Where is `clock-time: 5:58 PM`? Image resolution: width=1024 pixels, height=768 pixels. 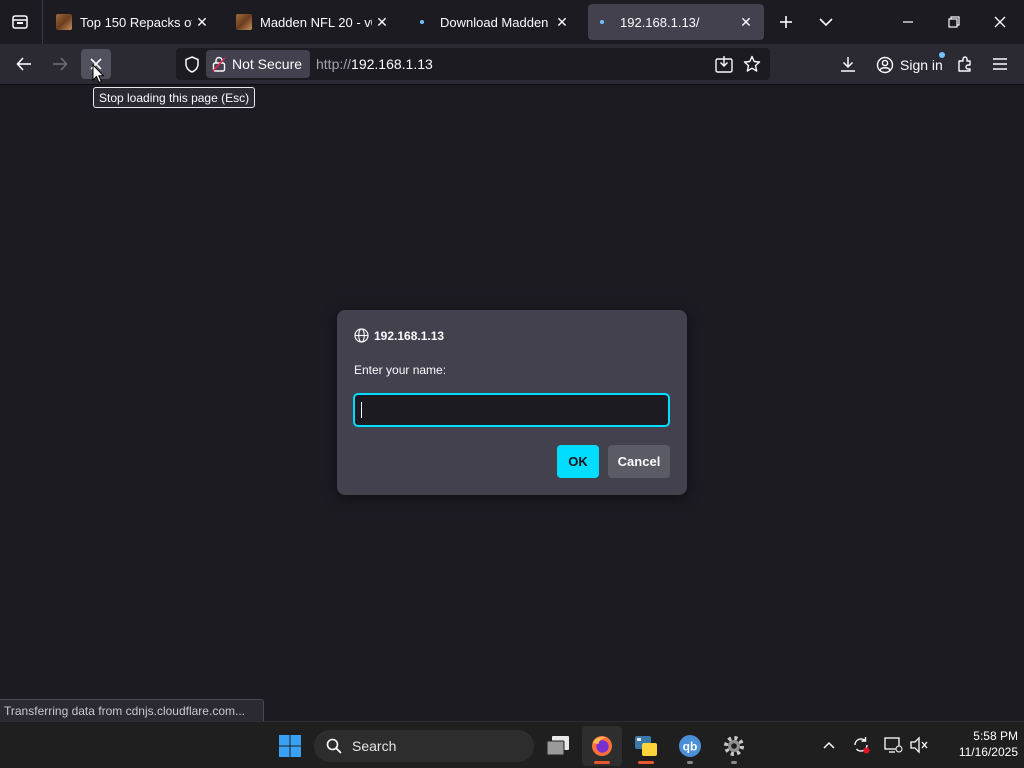 clock-time: 5:58 PM is located at coordinates (995, 736).